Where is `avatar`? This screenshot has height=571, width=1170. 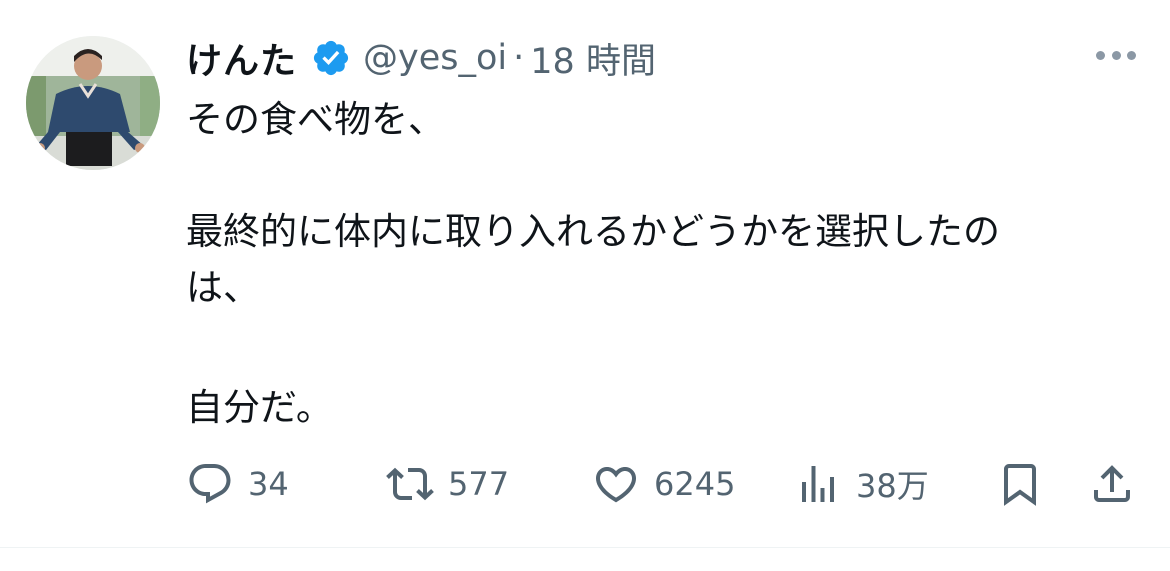
avatar is located at coordinates (93, 103).